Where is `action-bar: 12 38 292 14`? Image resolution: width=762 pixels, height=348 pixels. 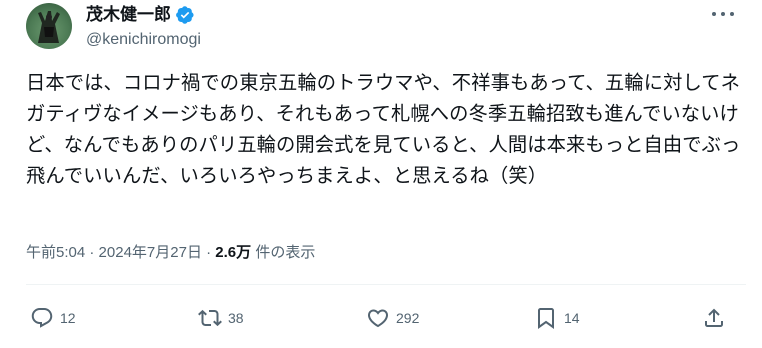 action-bar: 12 38 292 14 is located at coordinates (381, 320).